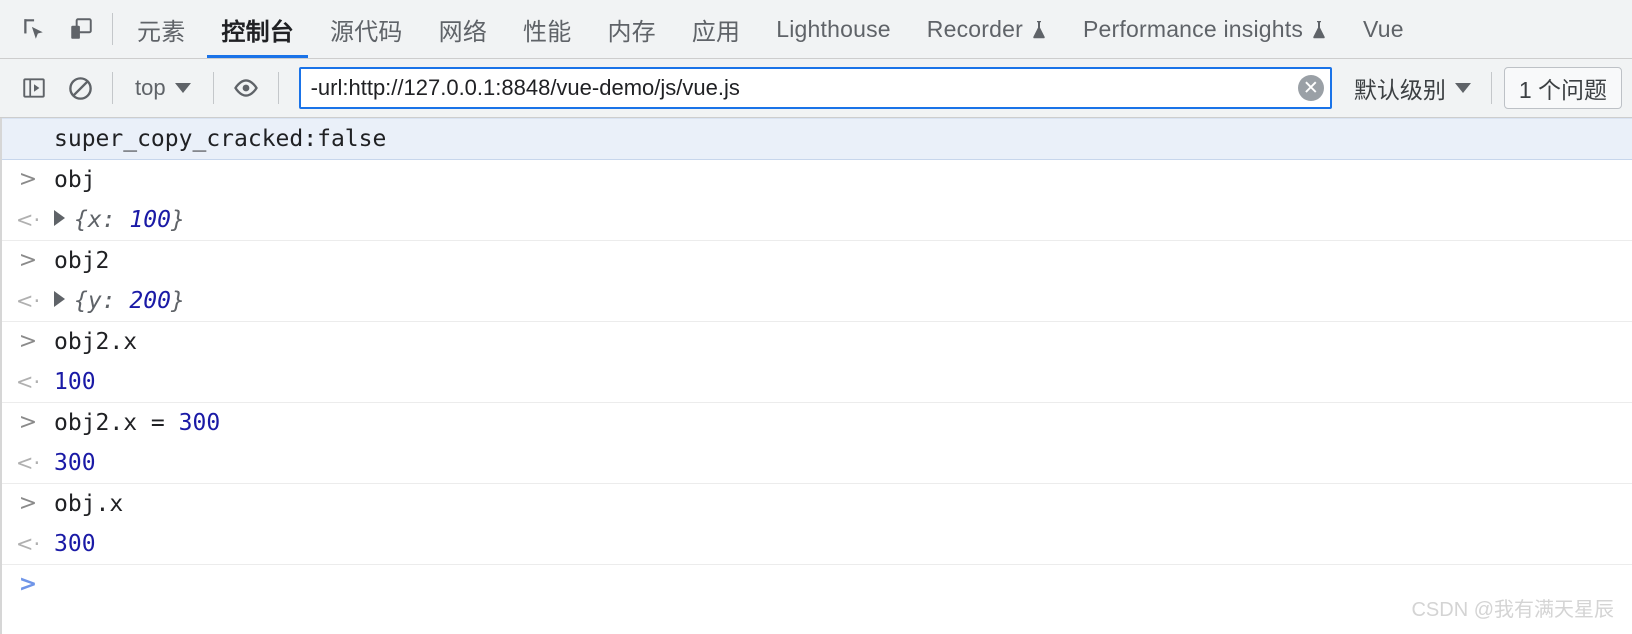  I want to click on live-expression-eye-icon, so click(246, 88).